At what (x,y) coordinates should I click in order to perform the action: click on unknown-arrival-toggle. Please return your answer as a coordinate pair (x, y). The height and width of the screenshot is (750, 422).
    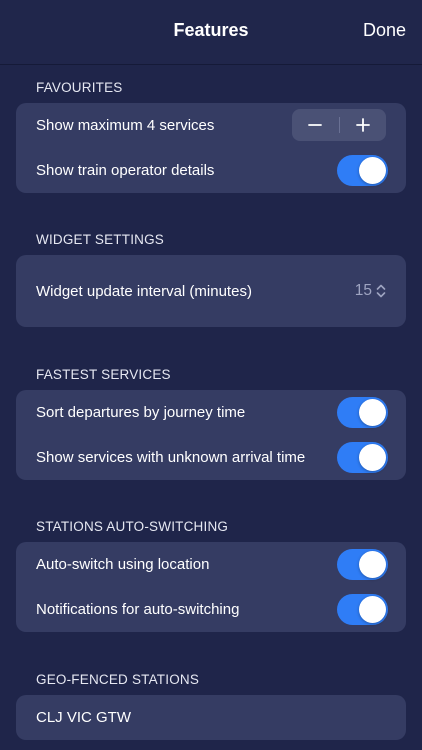
    Looking at the image, I should click on (362, 457).